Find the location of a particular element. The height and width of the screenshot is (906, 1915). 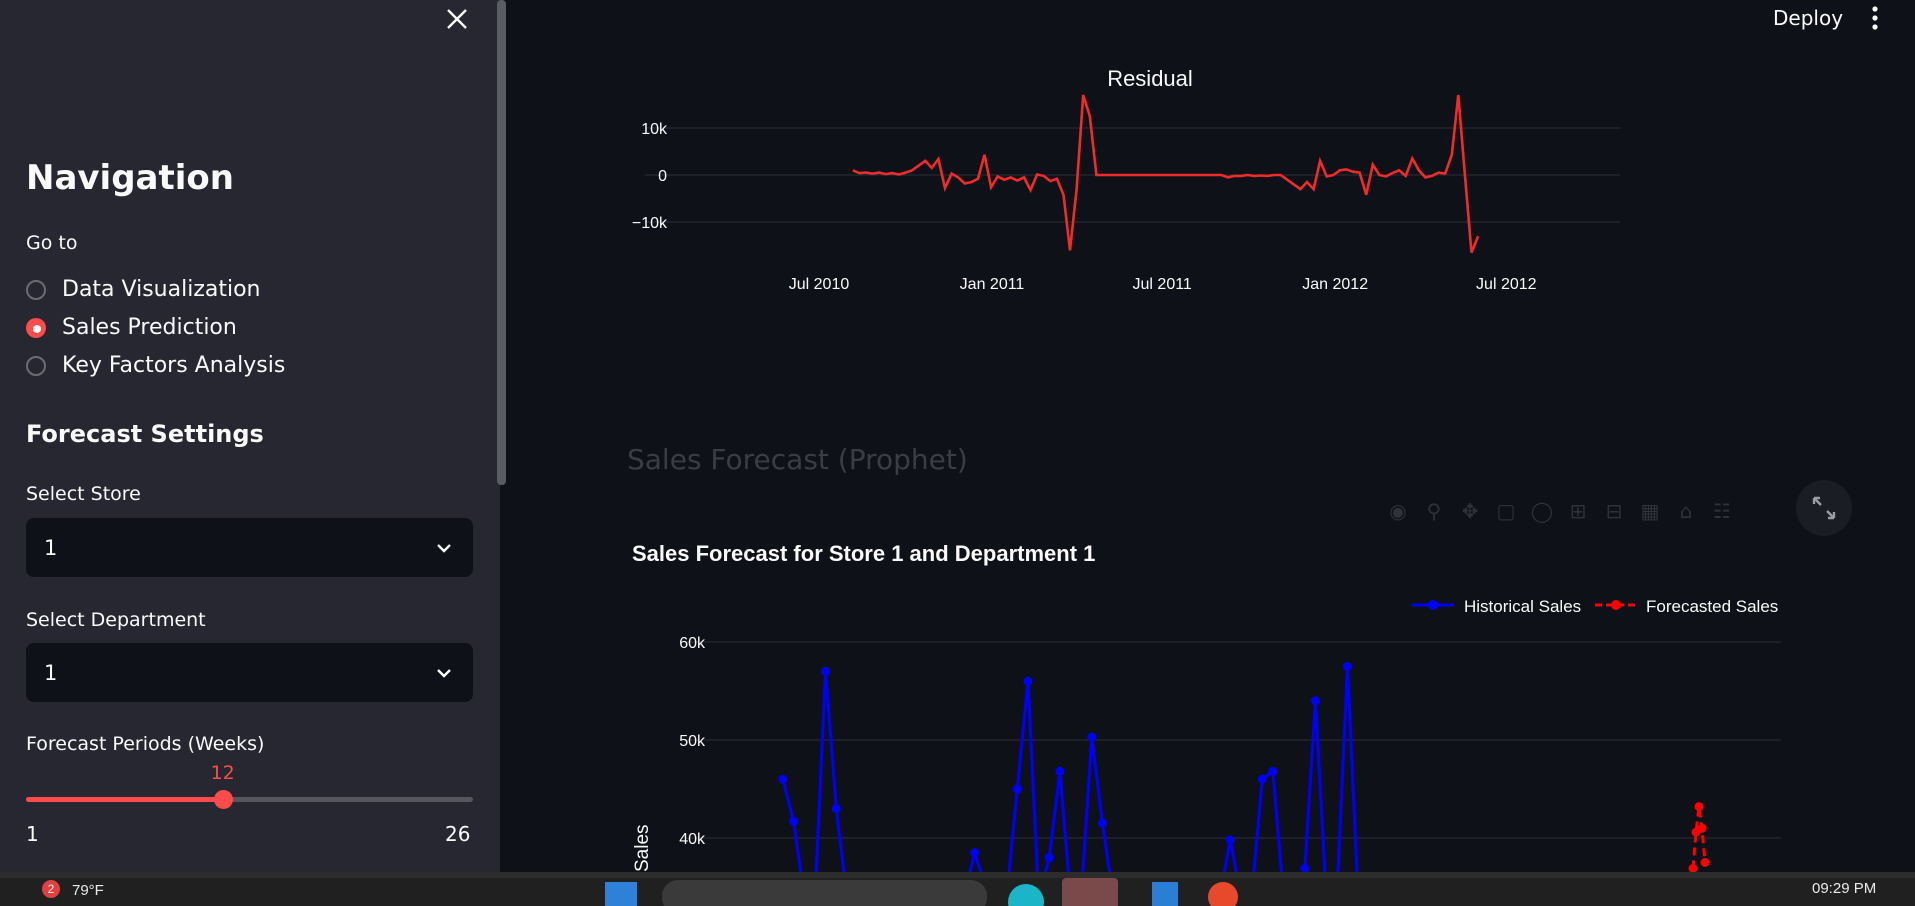

legend-forecast-label: Forecasted Sales is located at coordinates (1712, 606).